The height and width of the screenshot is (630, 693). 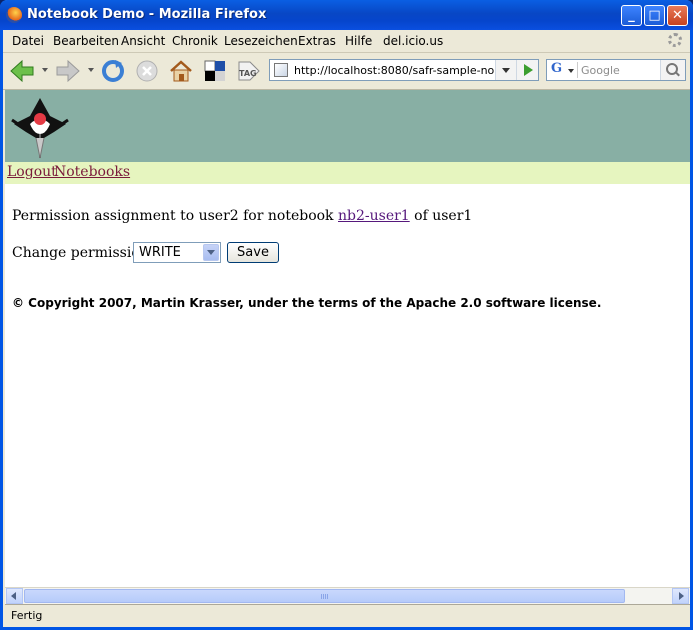 I want to click on stop-icon, so click(x=147, y=71).